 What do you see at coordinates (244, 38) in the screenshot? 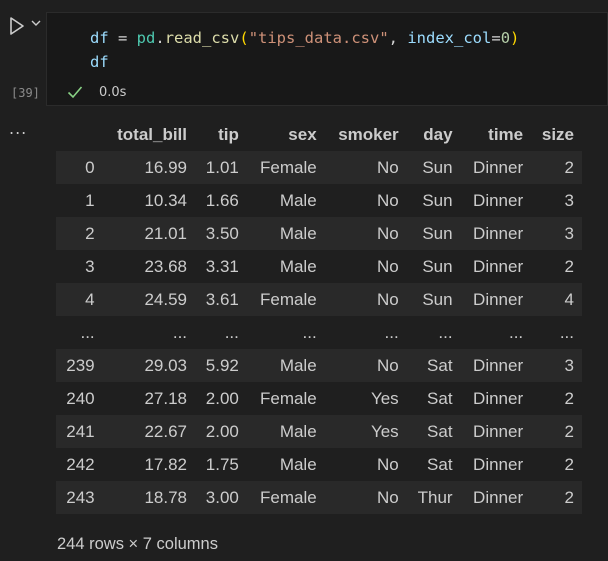
I see `code-token: (` at bounding box center [244, 38].